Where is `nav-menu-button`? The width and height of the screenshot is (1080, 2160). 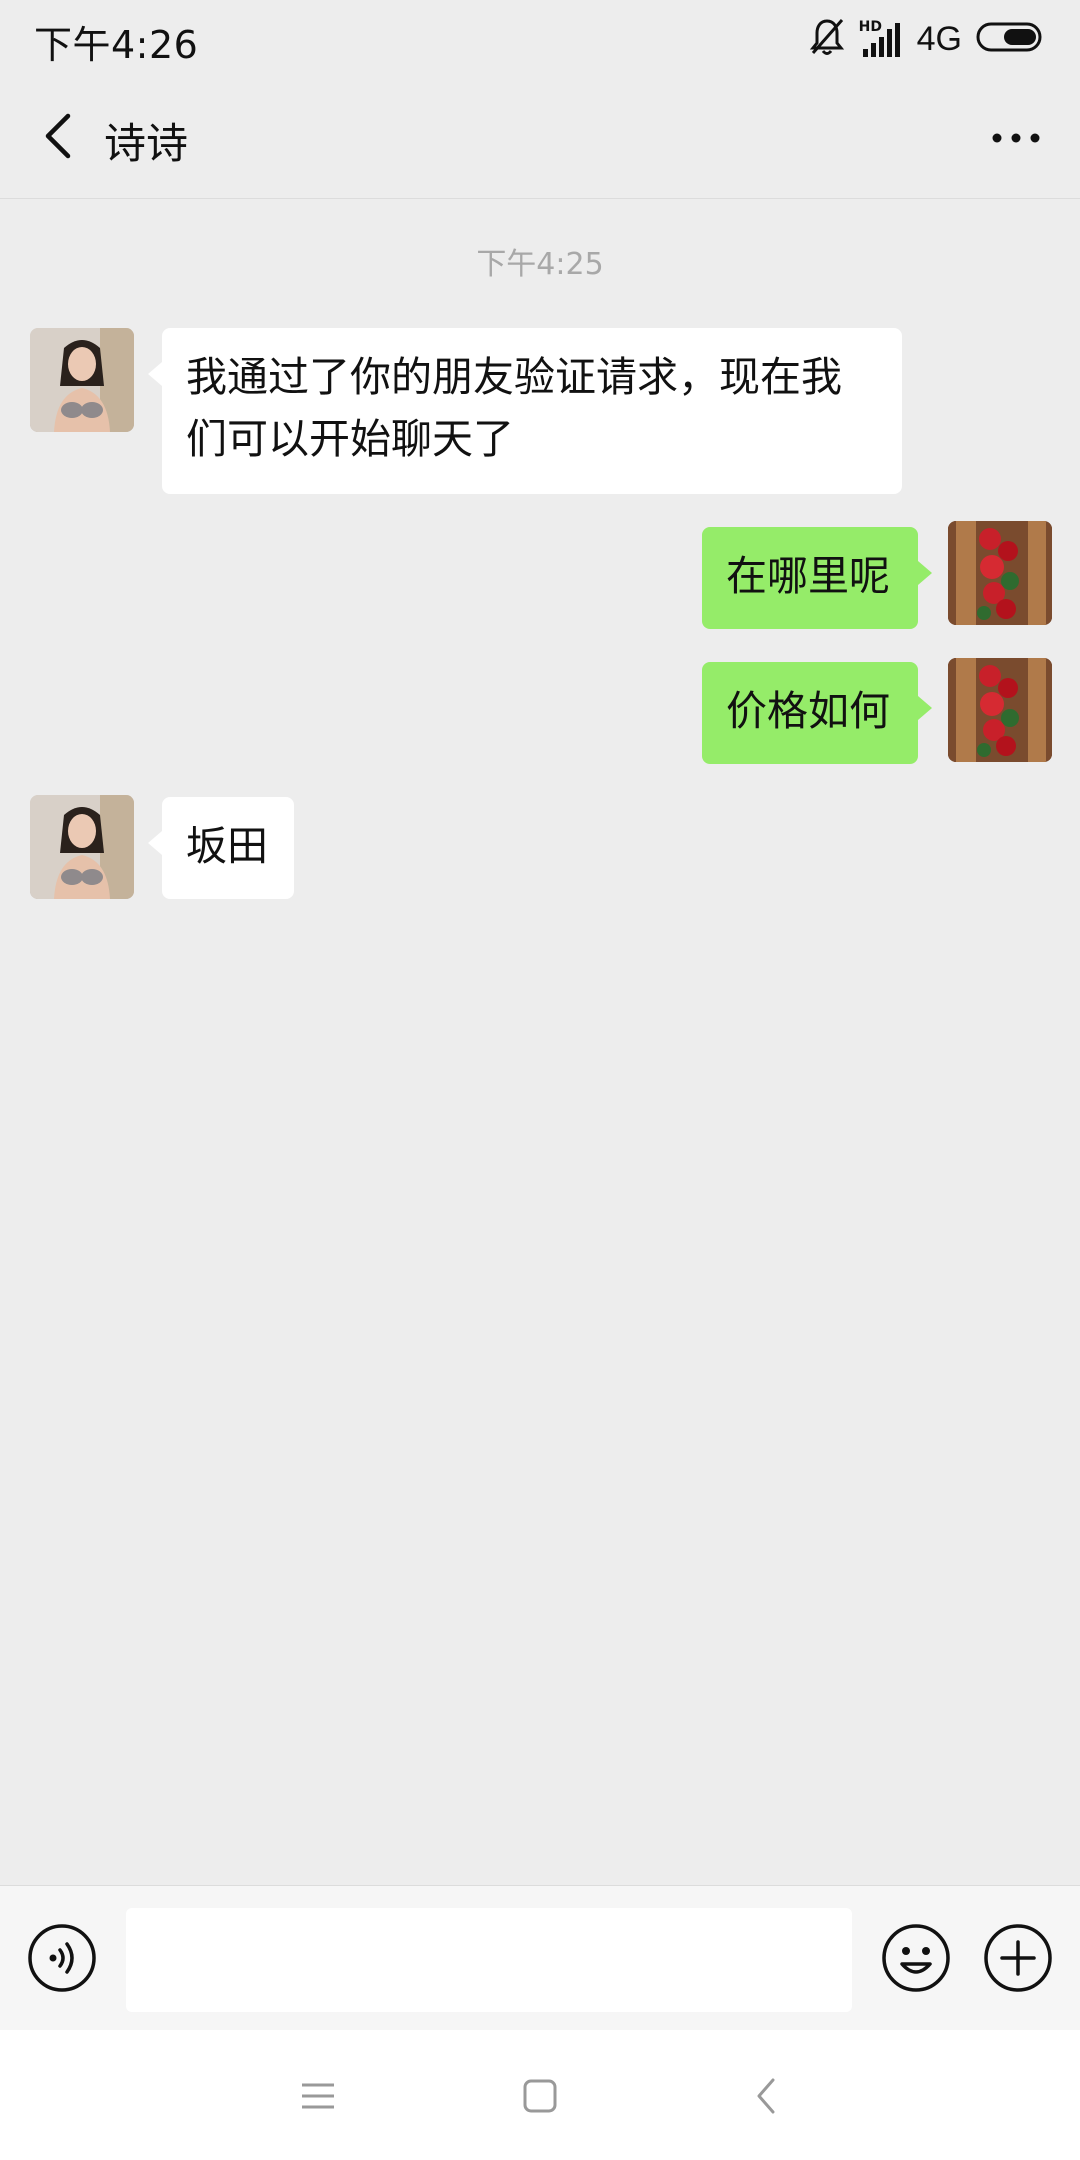 nav-menu-button is located at coordinates (318, 2098).